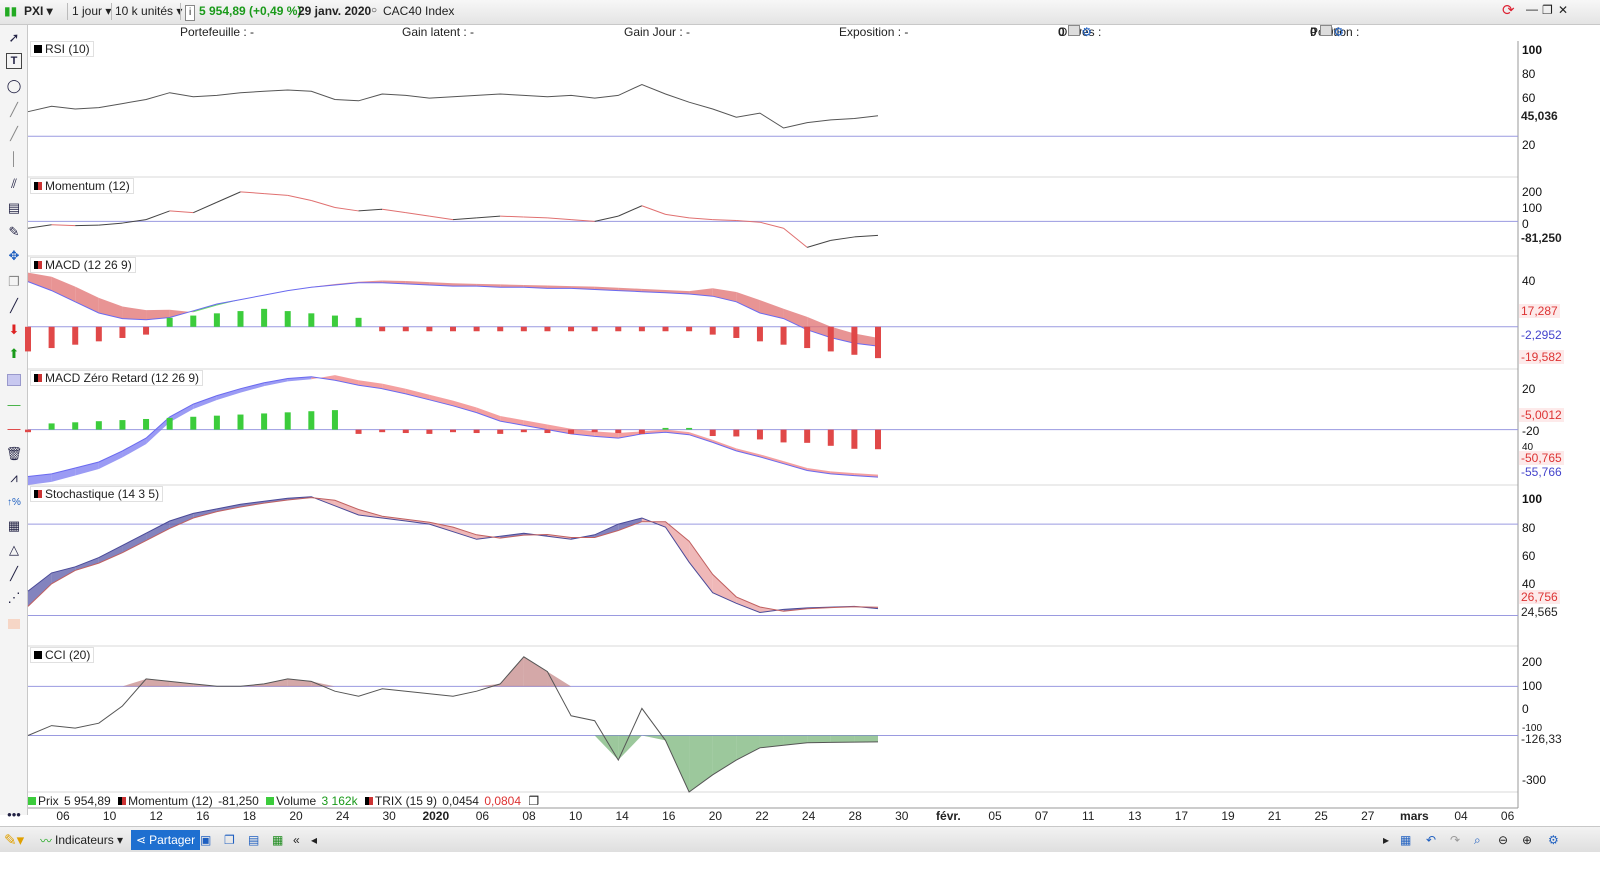 This screenshot has width=1600, height=869. I want to click on partager-button: ⋖ Partager, so click(166, 840).